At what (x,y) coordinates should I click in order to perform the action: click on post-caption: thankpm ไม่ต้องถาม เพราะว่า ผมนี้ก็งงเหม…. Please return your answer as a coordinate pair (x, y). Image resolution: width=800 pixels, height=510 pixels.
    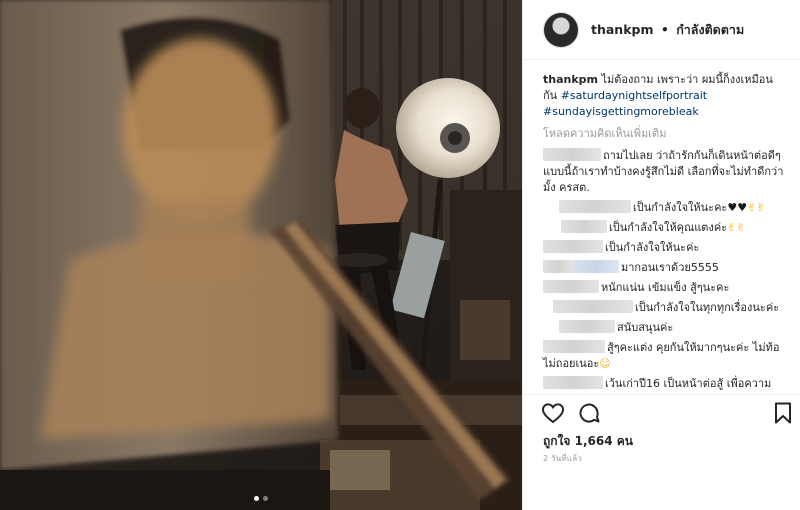
    Looking at the image, I should click on (665, 96).